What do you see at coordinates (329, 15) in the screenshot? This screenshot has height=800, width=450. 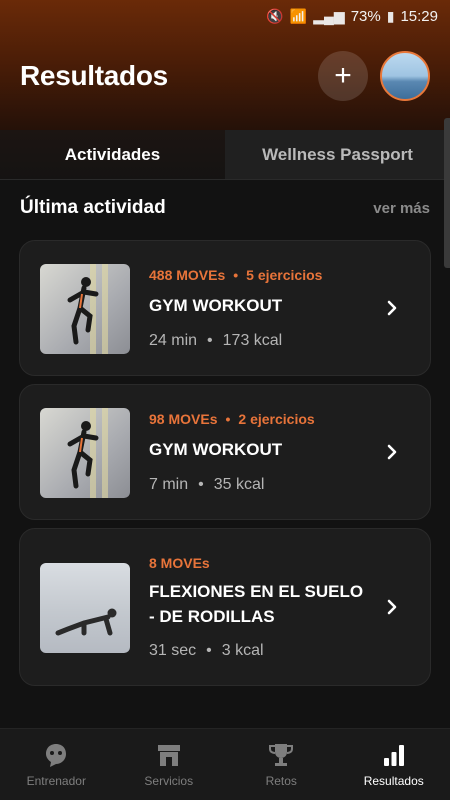 I see `signal-icon: ▂▄▆` at bounding box center [329, 15].